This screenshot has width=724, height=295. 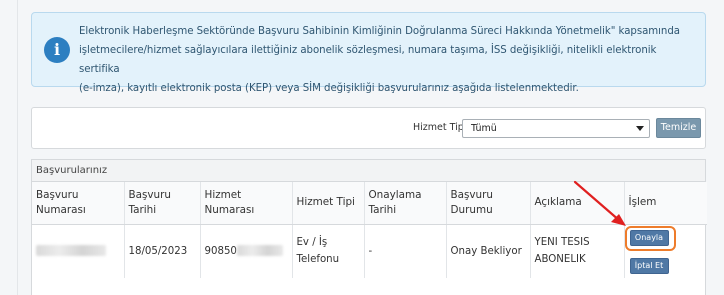 What do you see at coordinates (488, 251) in the screenshot?
I see `application-status-cell: Onay Bekliyor` at bounding box center [488, 251].